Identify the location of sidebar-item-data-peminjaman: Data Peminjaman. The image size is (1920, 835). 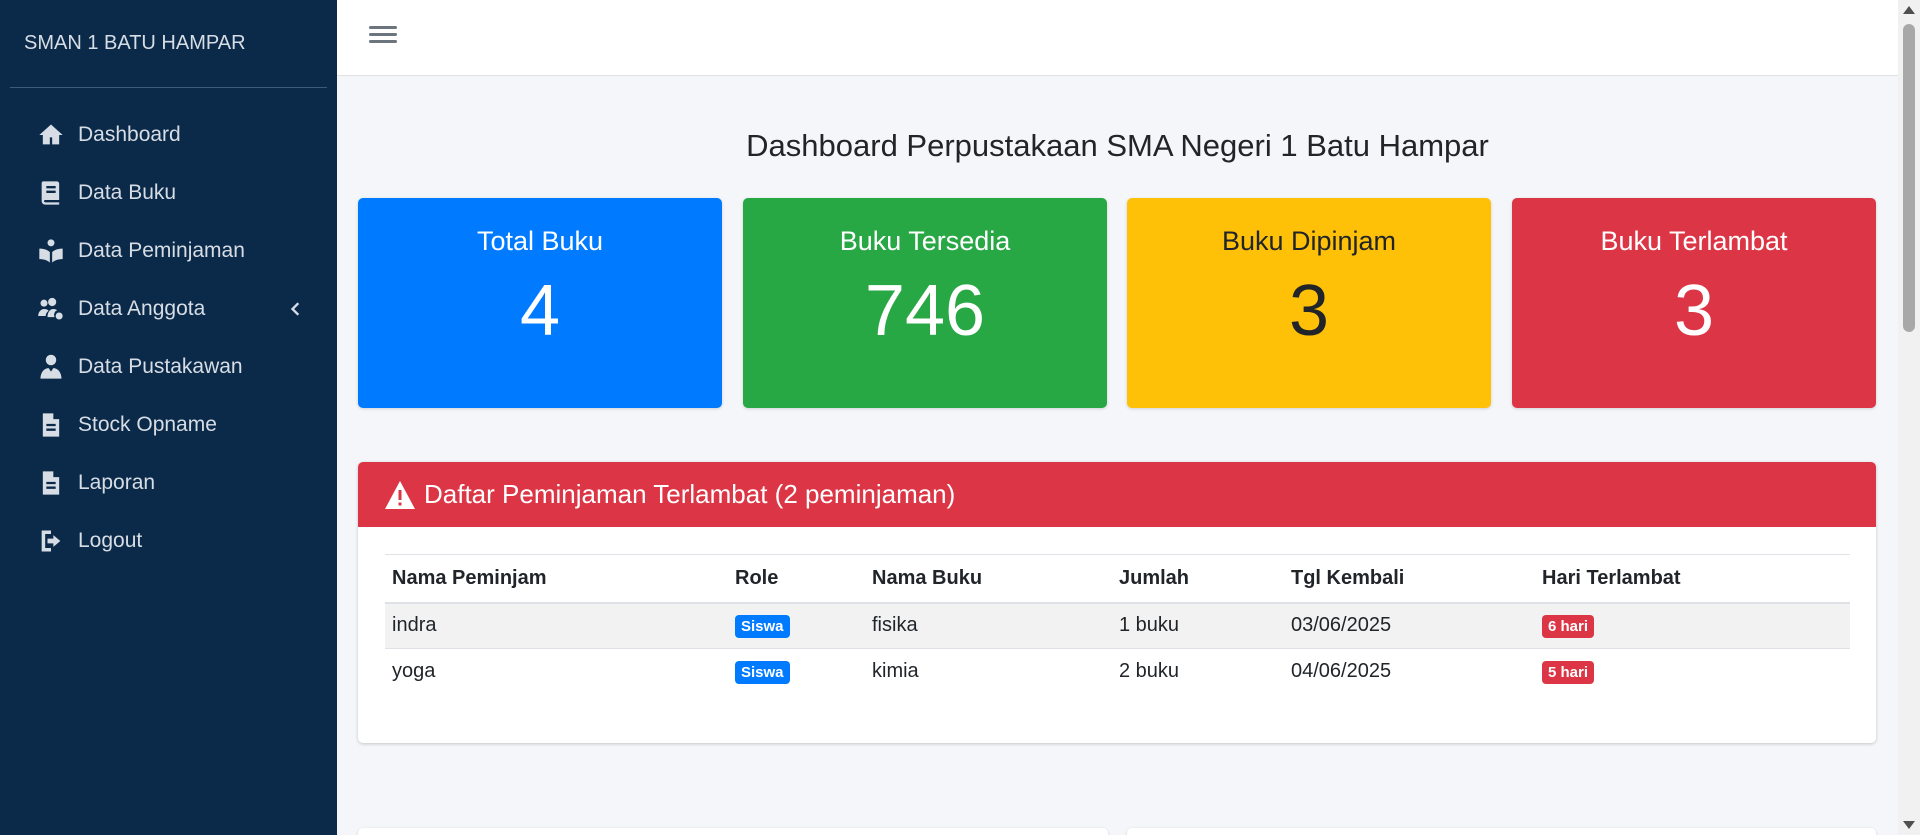
(168, 251).